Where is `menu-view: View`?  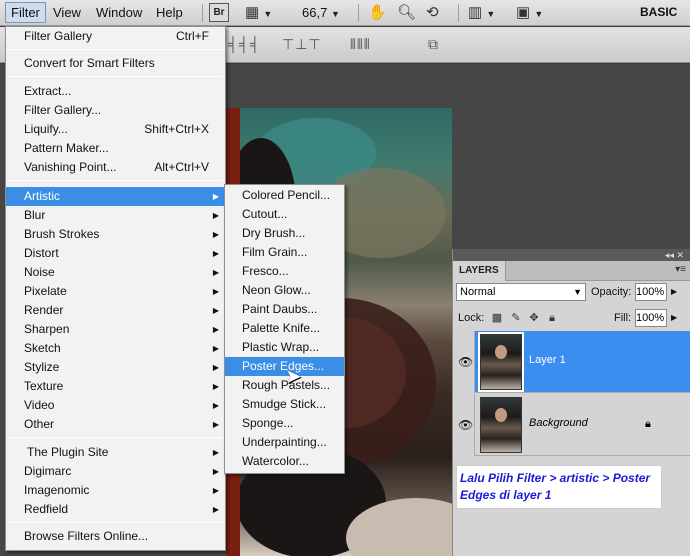 menu-view: View is located at coordinates (67, 12).